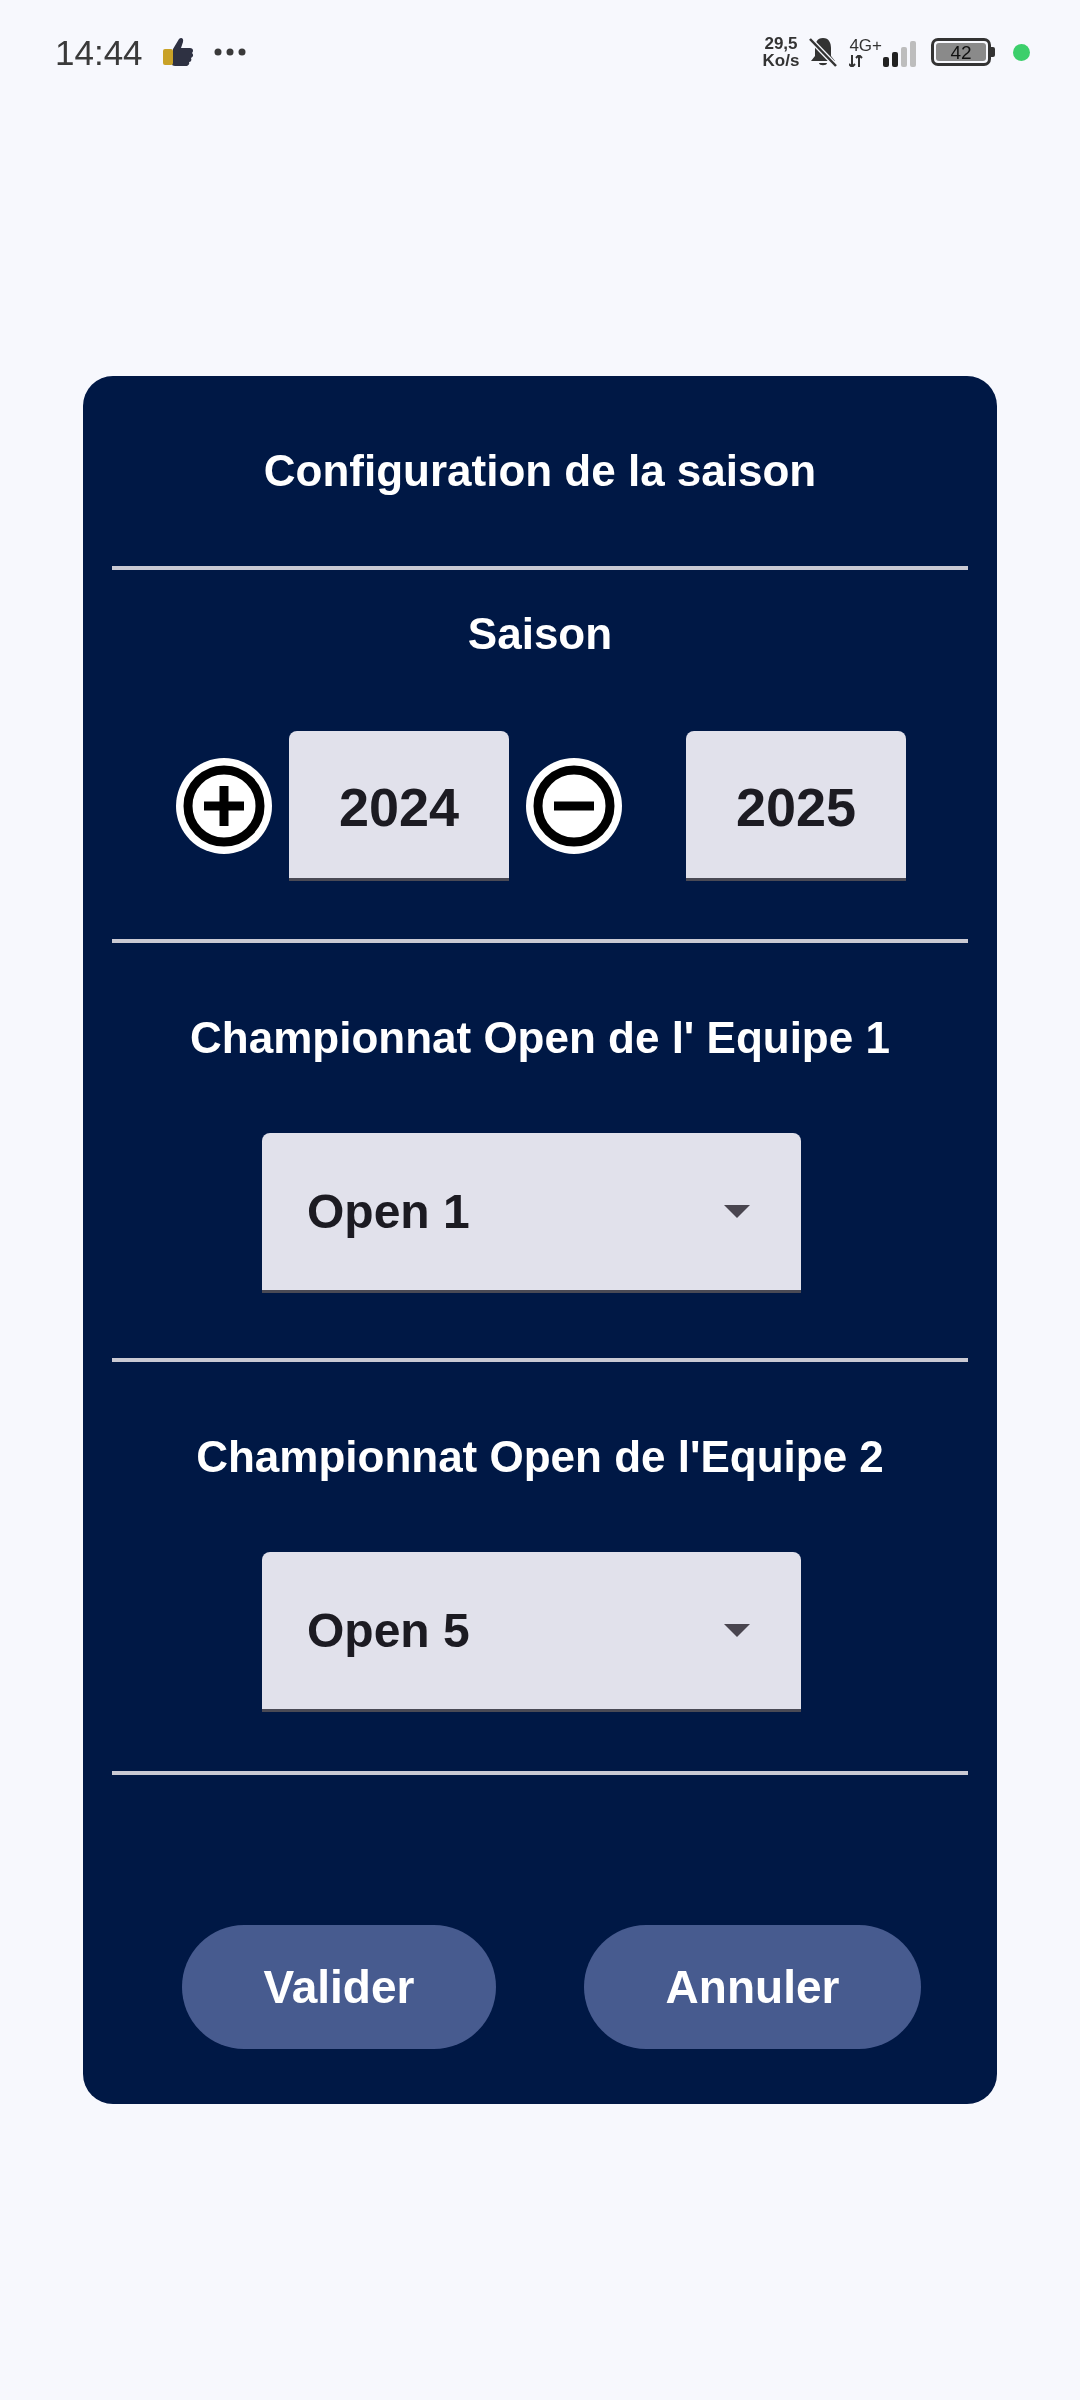 This screenshot has width=1080, height=2400. What do you see at coordinates (823, 52) in the screenshot?
I see `bell-muted-icon` at bounding box center [823, 52].